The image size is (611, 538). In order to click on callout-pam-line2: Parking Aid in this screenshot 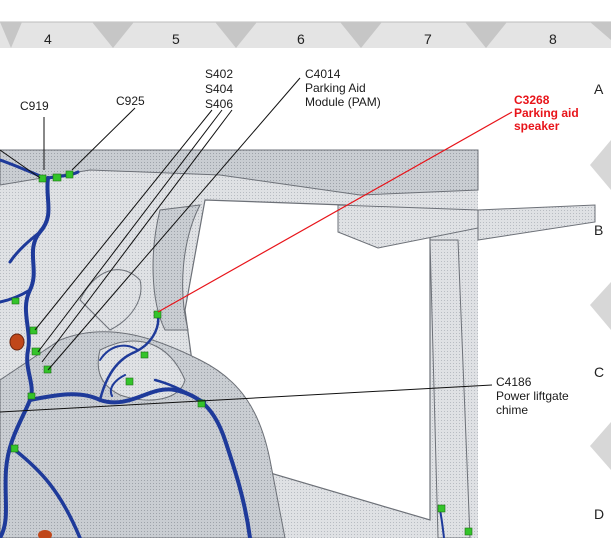, I will do `click(335, 88)`.